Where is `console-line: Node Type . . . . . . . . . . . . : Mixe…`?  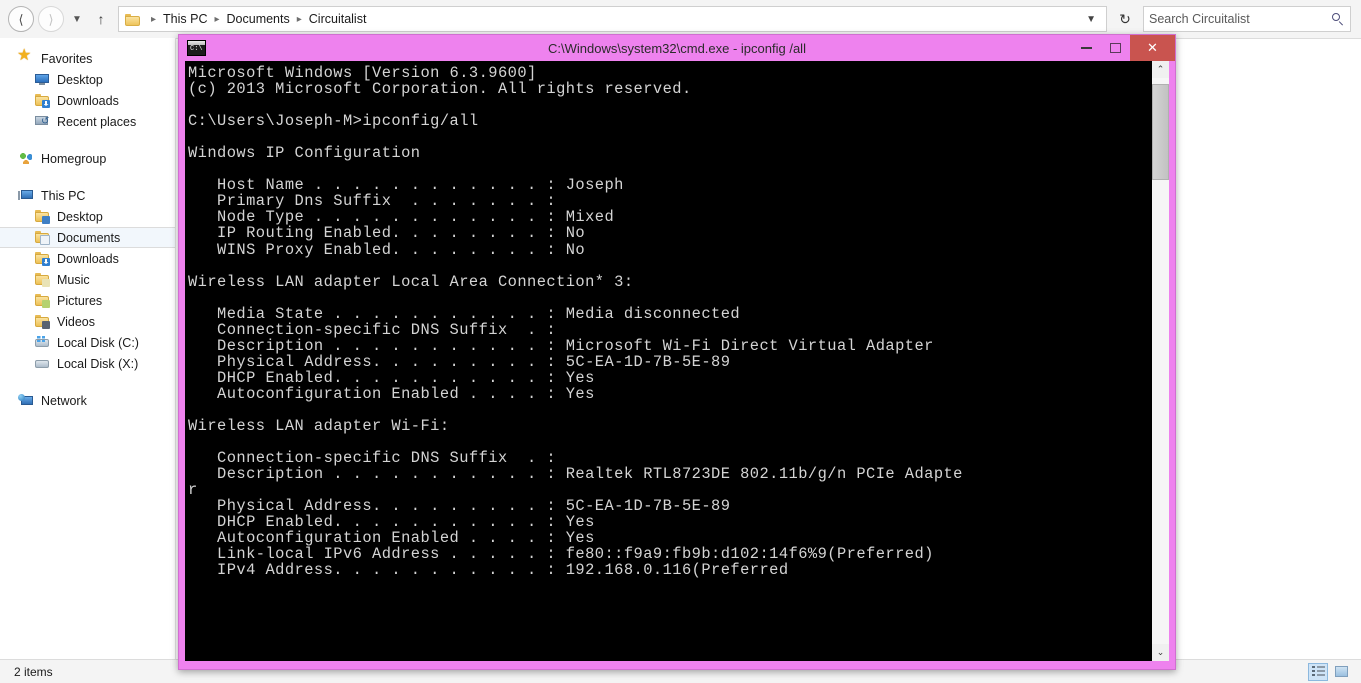
console-line: Node Type . . . . . . . . . . . . : Mixe… is located at coordinates (401, 217).